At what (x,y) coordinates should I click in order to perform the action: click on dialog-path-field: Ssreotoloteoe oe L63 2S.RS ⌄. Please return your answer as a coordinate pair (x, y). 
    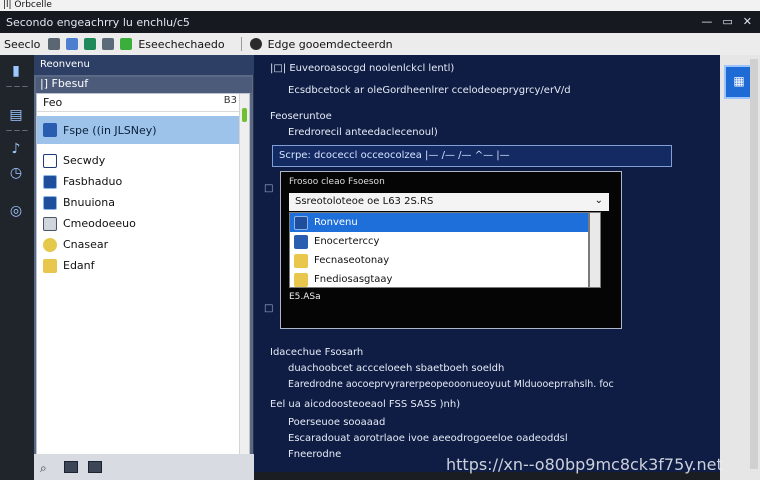
    Looking at the image, I should click on (449, 202).